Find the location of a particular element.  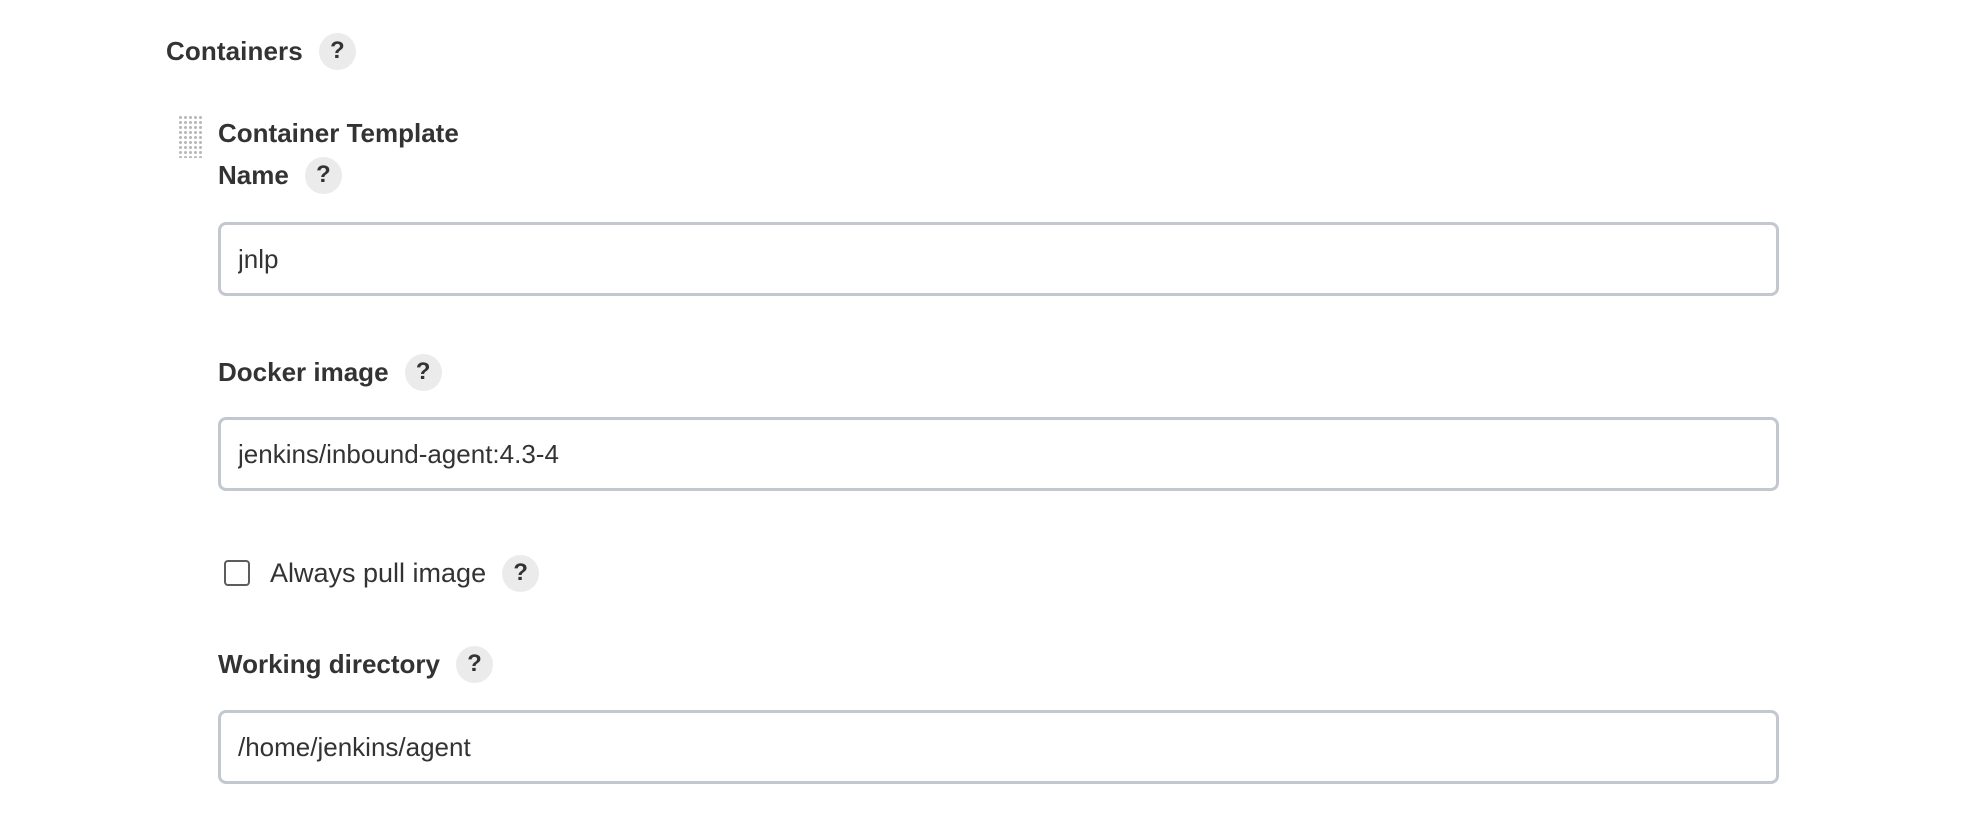

always-pull-image-help-icon: ? is located at coordinates (521, 573).